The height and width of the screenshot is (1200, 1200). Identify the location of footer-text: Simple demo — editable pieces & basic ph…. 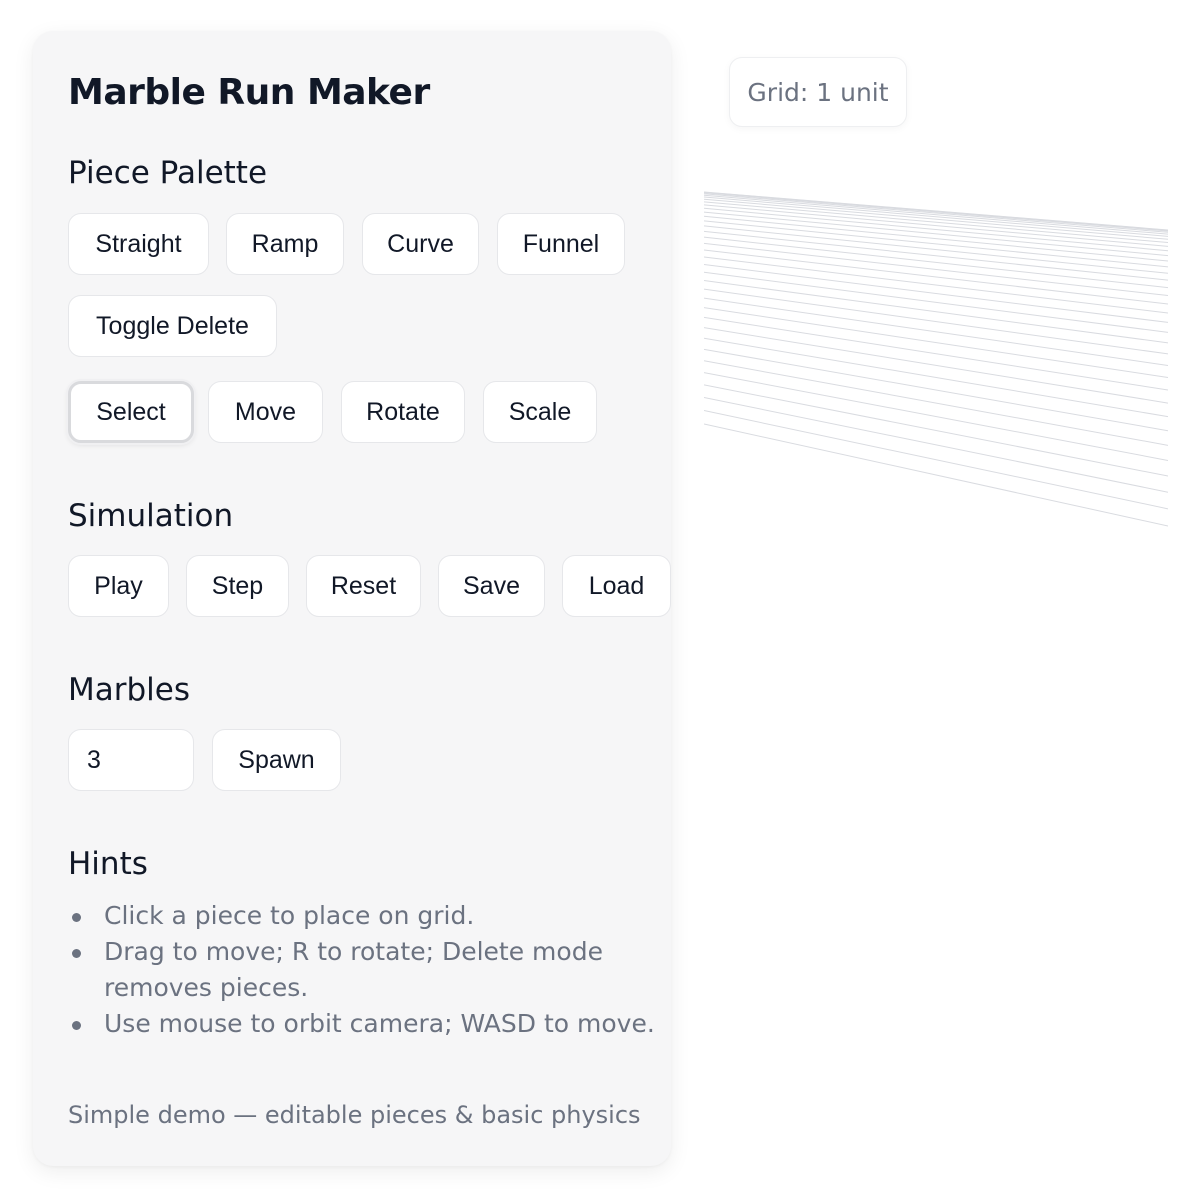
(354, 1115).